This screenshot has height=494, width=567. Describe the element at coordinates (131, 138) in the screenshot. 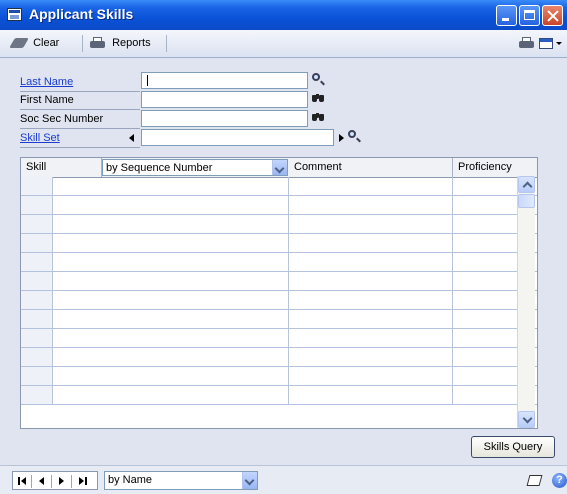

I see `skill-set-prev-icon` at that location.